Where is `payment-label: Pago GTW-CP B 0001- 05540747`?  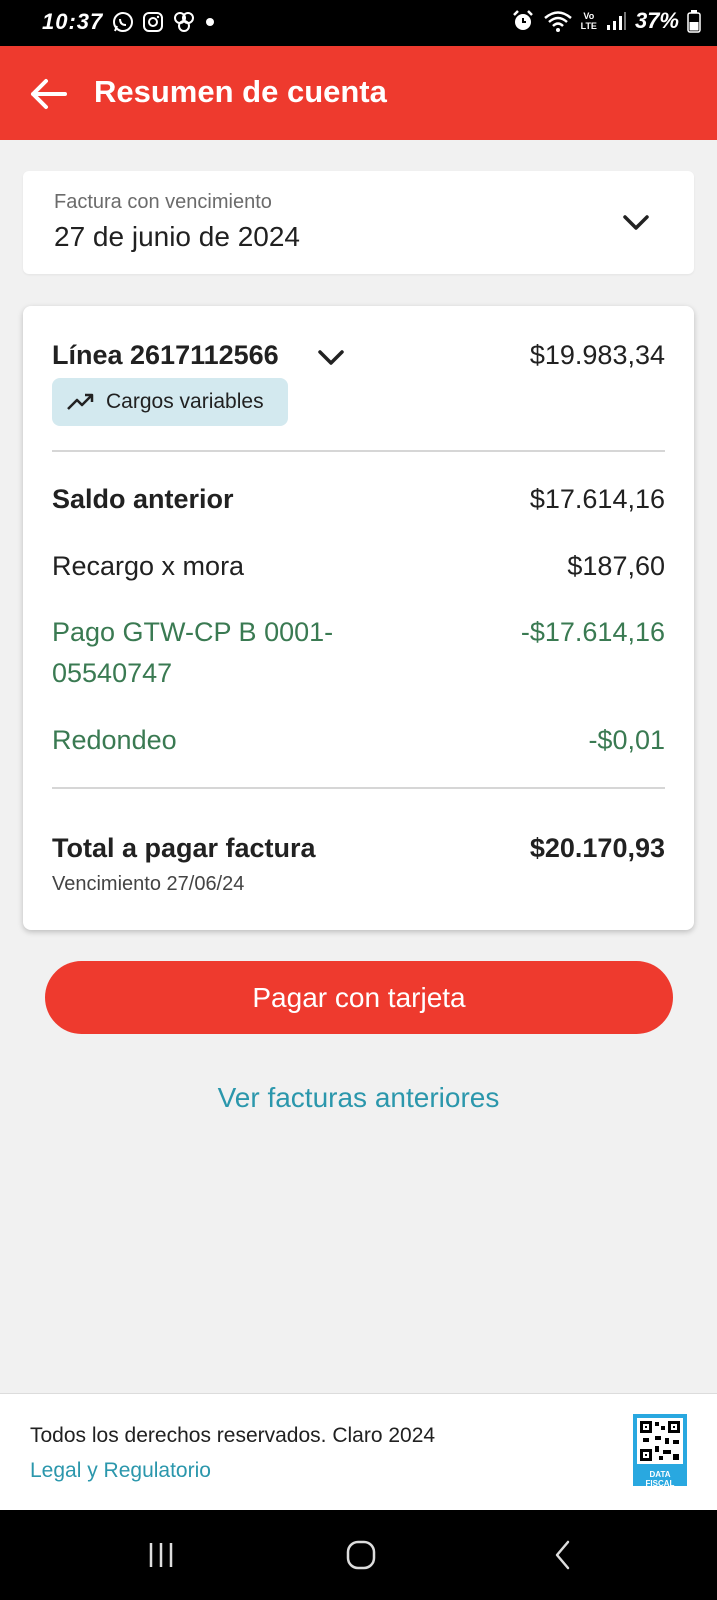 payment-label: Pago GTW-CP B 0001- 05540747 is located at coordinates (193, 652).